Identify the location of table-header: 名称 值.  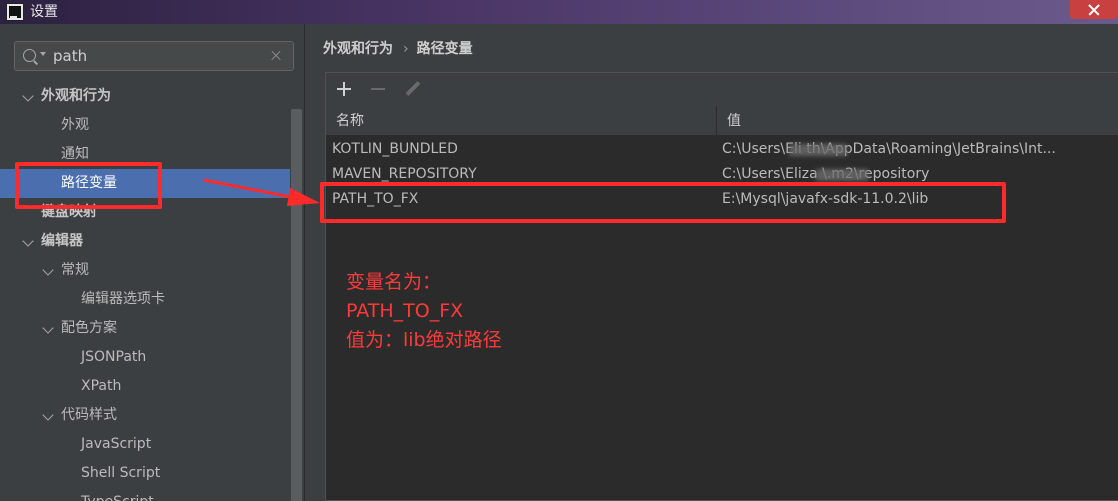
(722, 121).